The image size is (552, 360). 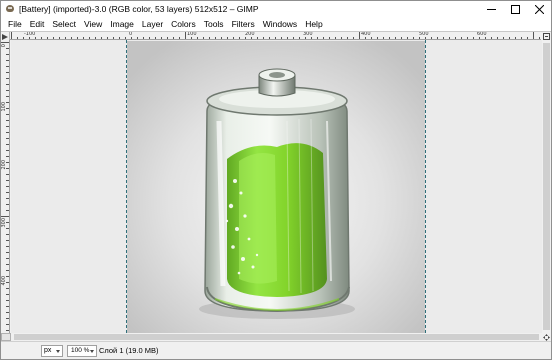 I want to click on navigate-button, so click(x=546, y=337).